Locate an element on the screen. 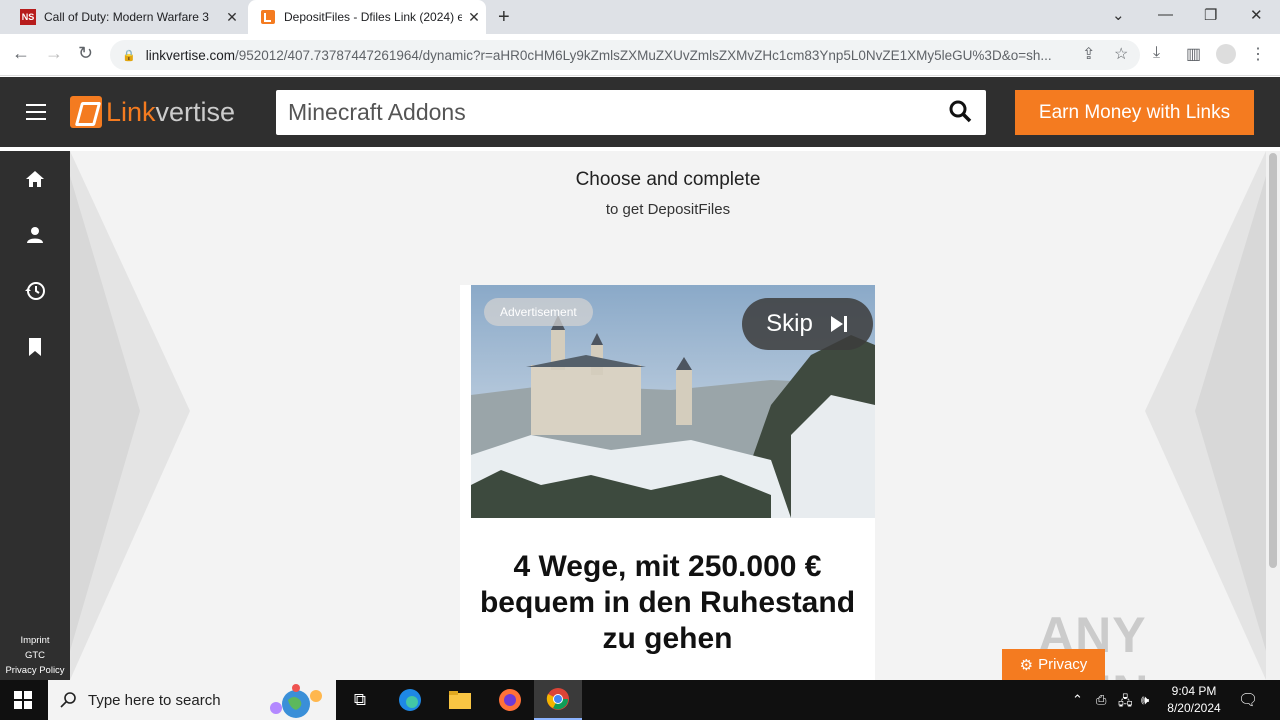 The image size is (1280, 720). earn-money-button: Earn Money with Links is located at coordinates (1134, 112).